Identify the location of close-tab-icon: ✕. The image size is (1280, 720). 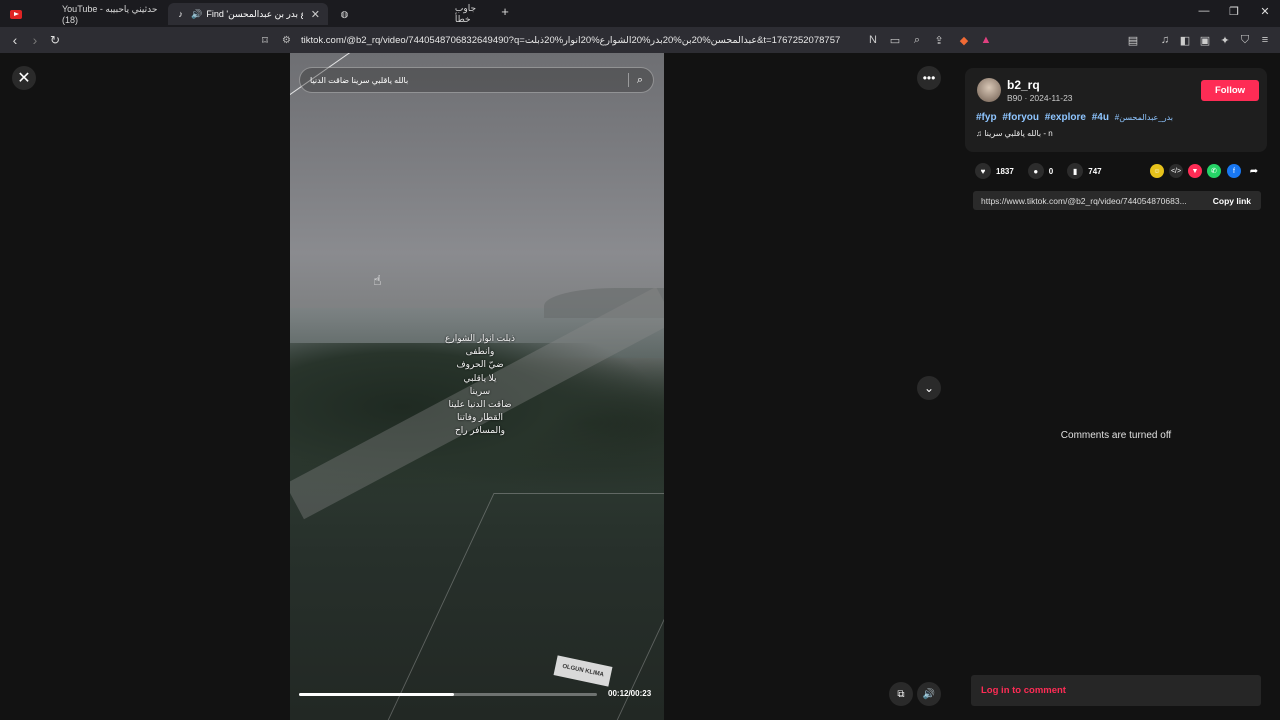
(315, 14).